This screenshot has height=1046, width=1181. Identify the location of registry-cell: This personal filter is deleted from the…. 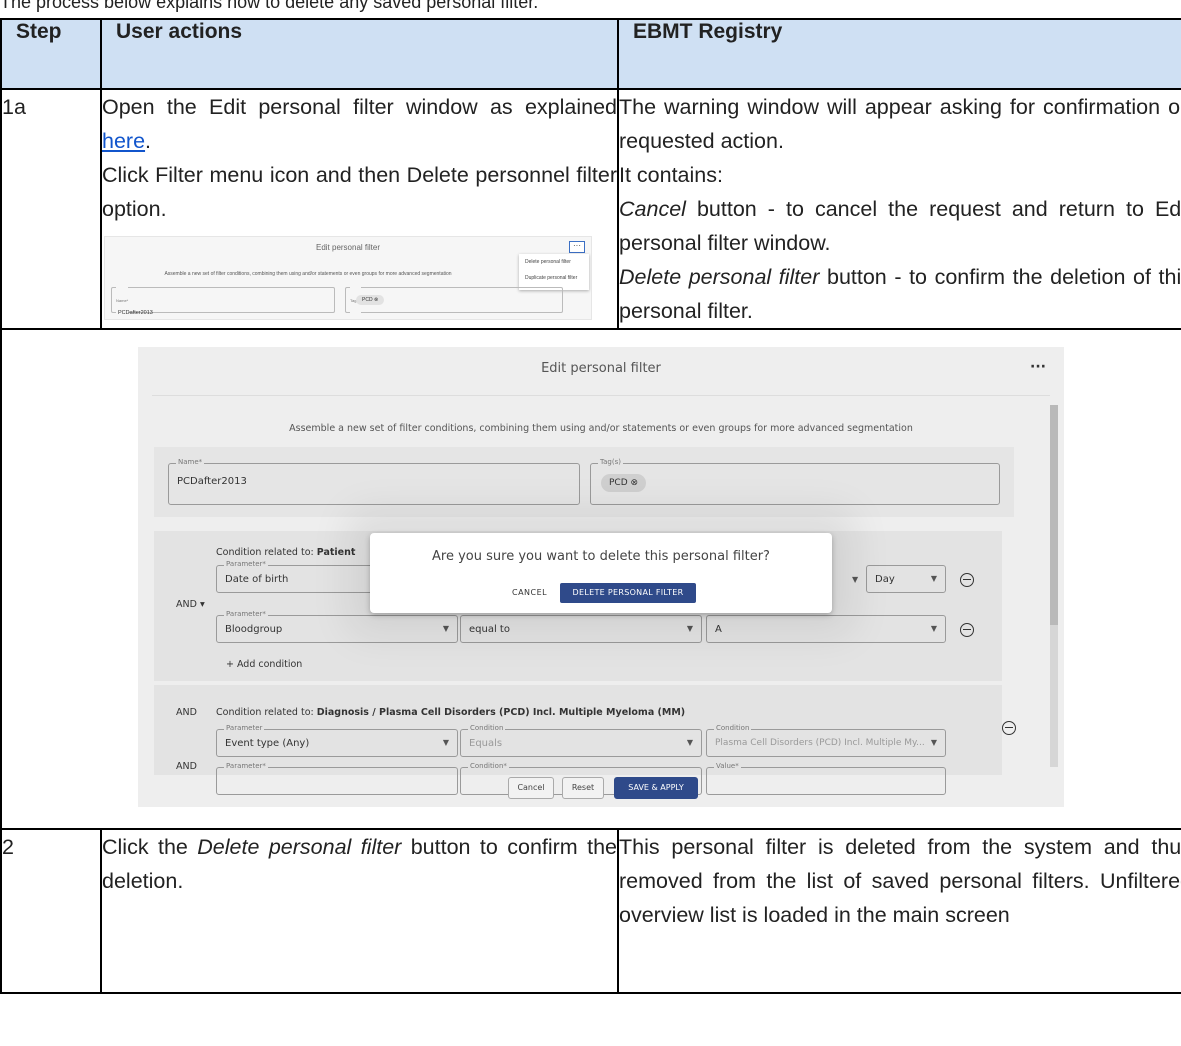
(899, 911).